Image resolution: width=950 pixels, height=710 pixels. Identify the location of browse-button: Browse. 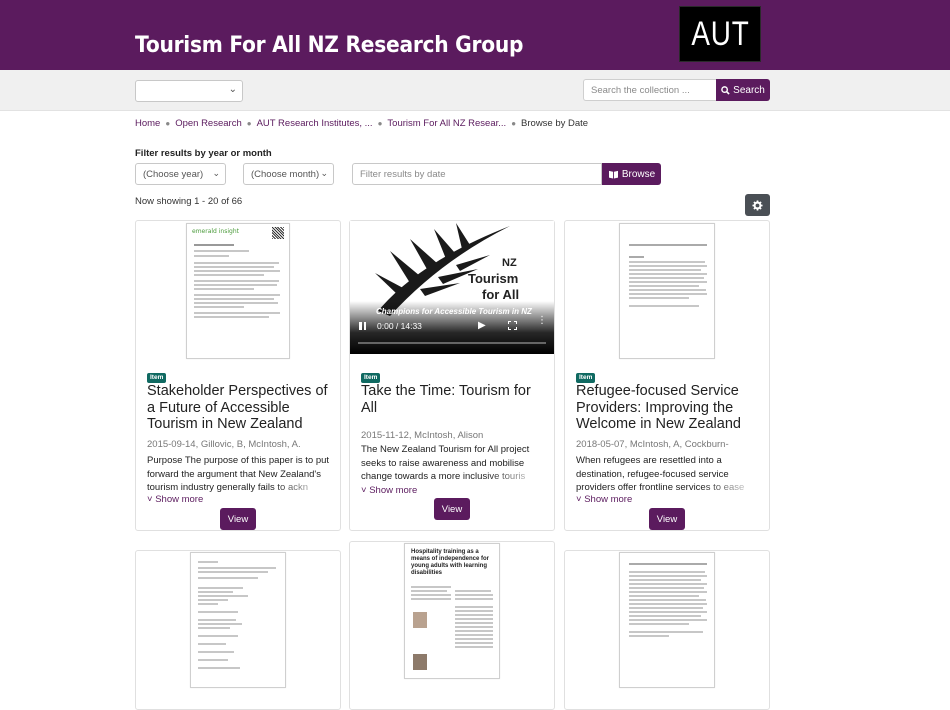
(631, 174).